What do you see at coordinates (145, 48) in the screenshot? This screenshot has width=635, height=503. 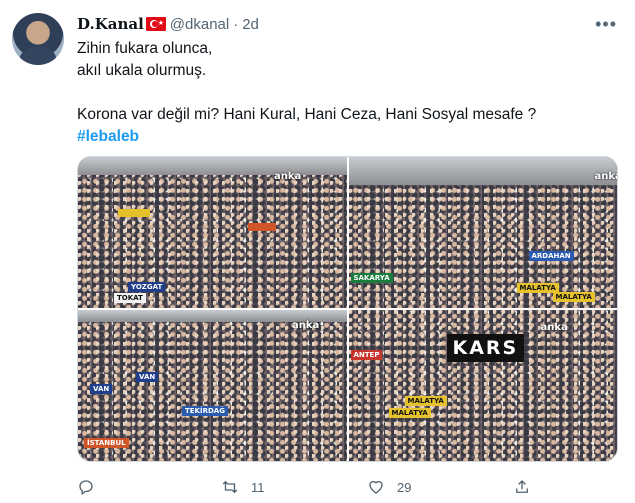 I see `tweet-line: Zihin fukara olunca,` at bounding box center [145, 48].